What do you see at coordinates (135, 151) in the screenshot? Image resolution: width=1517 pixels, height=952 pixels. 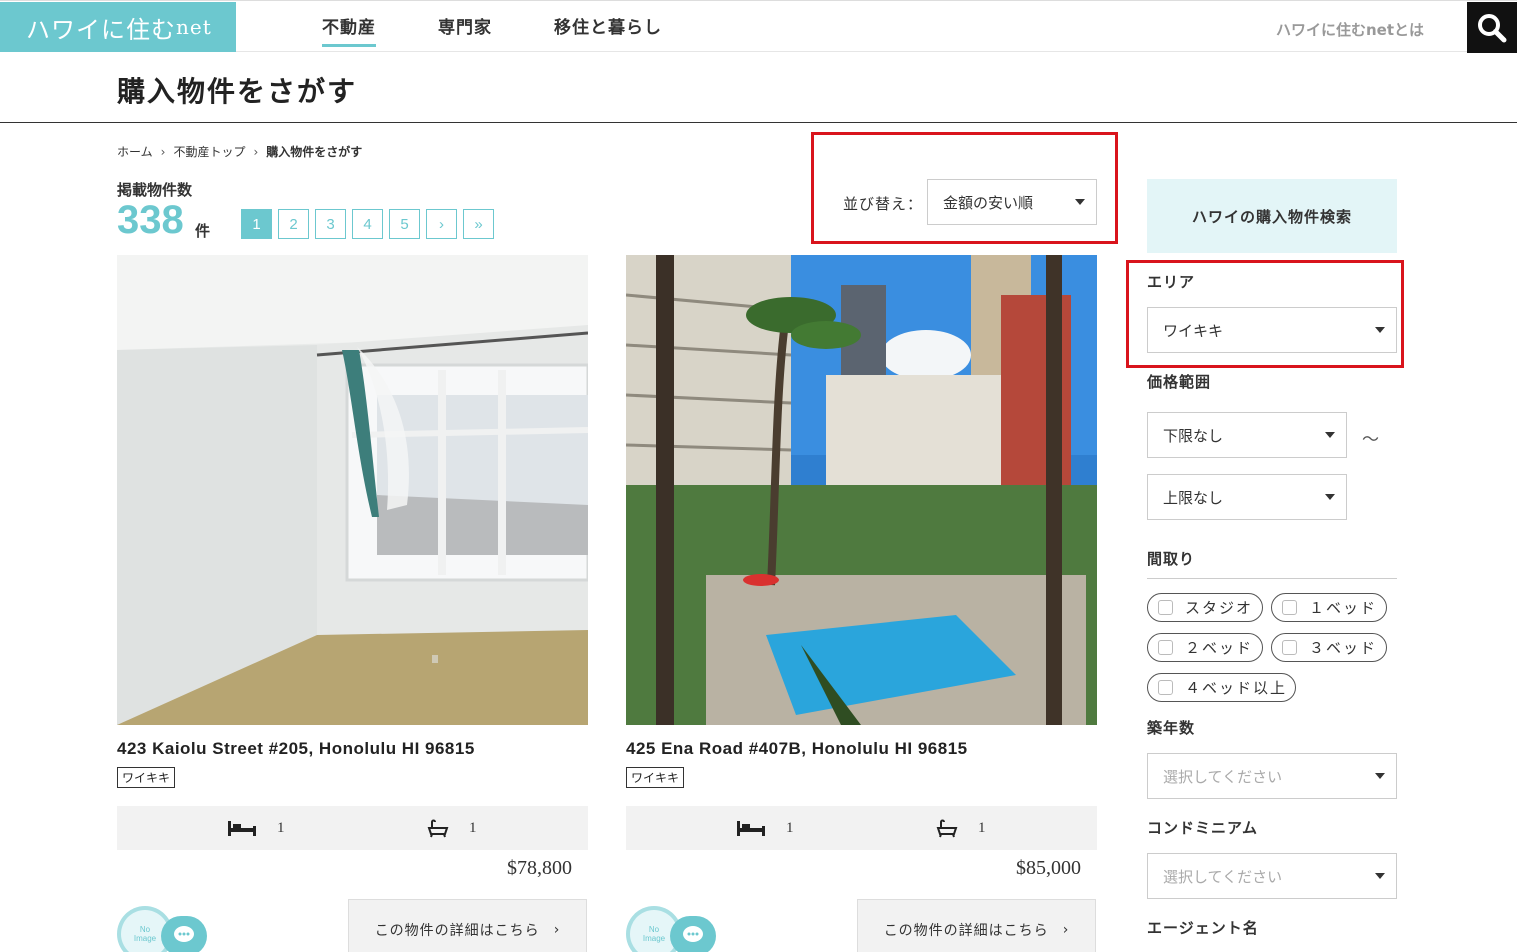 I see `breadcrumb-home: ホーム` at bounding box center [135, 151].